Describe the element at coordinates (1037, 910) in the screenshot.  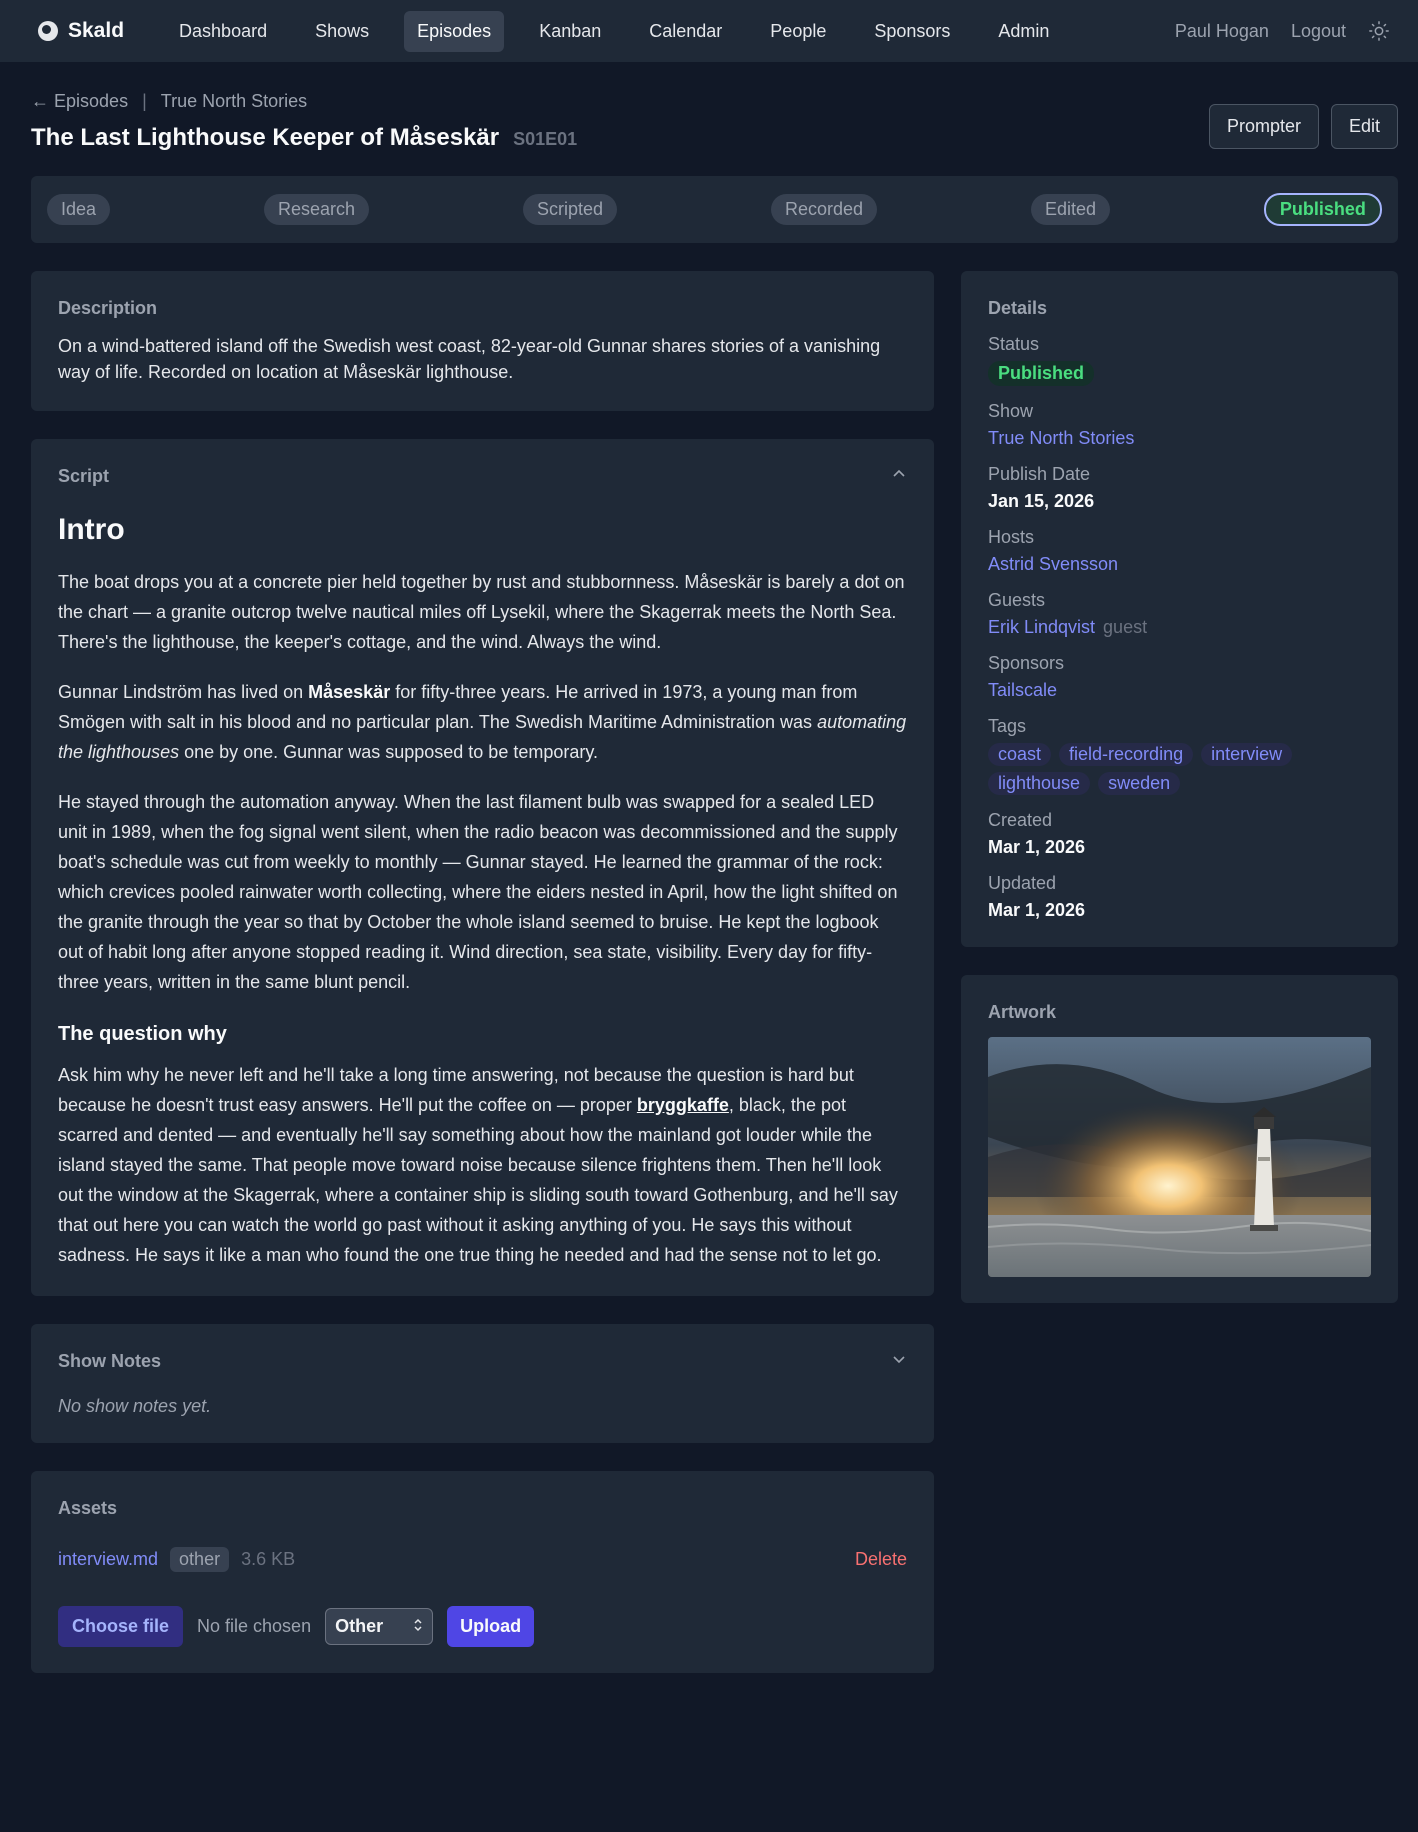
I see `updated-value: Mar 1, 2026` at that location.